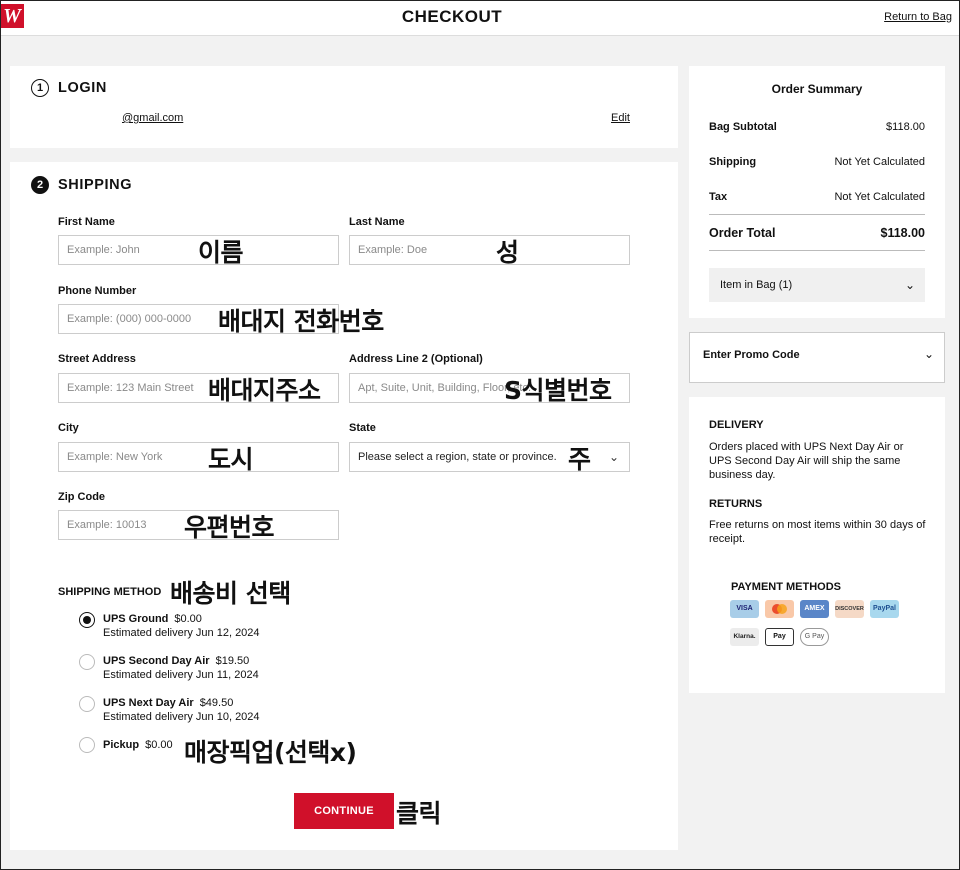 The height and width of the screenshot is (870, 960). I want to click on zip-label: Zip Code, so click(82, 497).